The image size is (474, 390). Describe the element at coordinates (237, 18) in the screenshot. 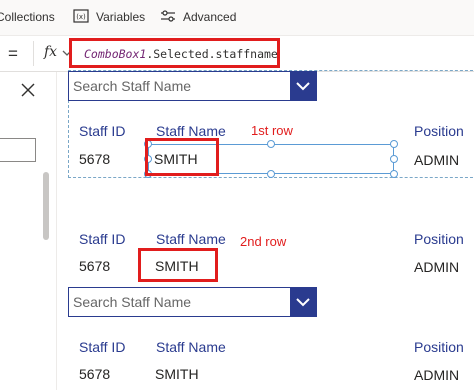

I see `top-toolbar: Collections (x) Variables Advanced` at that location.